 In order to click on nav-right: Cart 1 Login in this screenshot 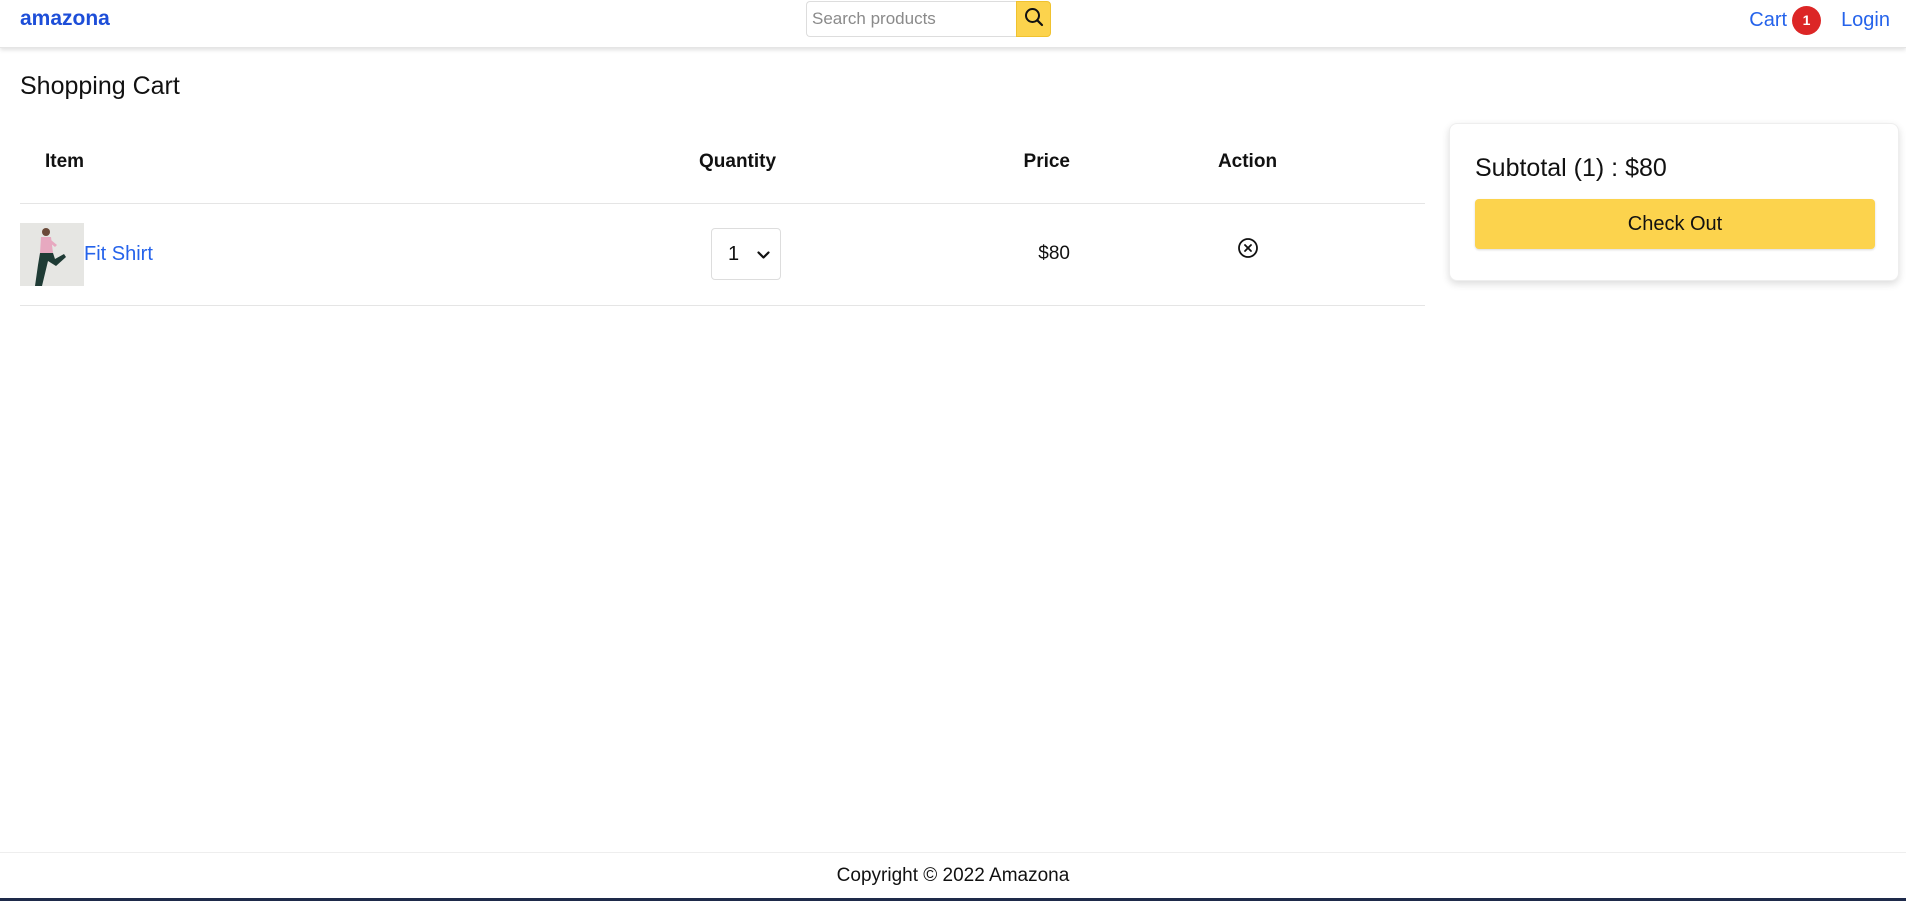, I will do `click(1819, 20)`.